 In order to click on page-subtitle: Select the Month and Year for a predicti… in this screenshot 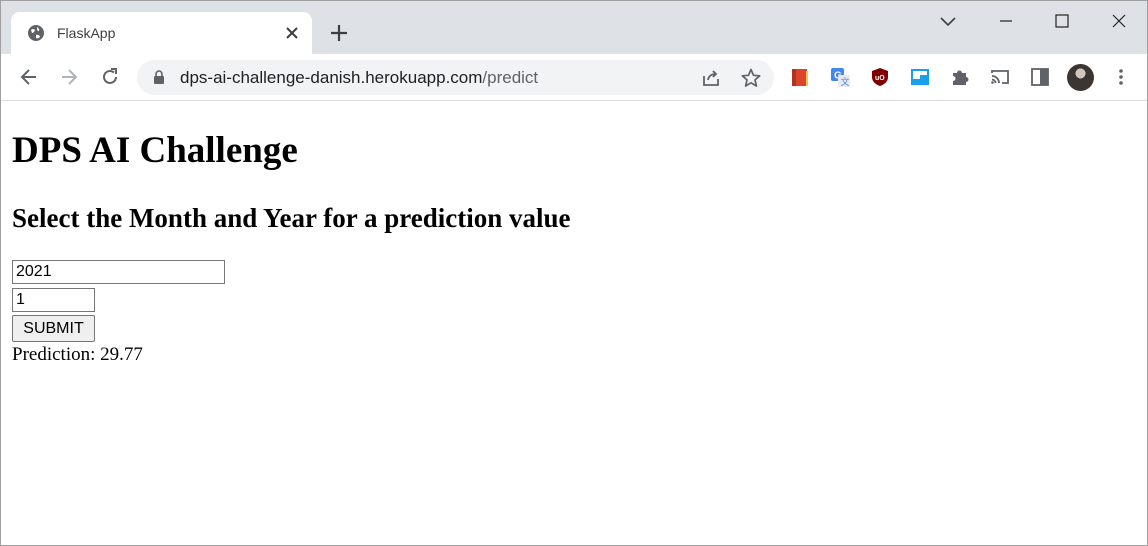, I will do `click(291, 218)`.